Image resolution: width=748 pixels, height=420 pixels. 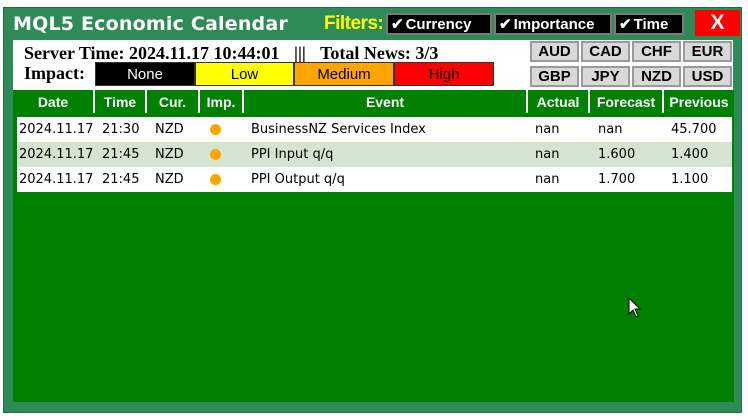 I want to click on header-importance: Imp., so click(x=222, y=101).